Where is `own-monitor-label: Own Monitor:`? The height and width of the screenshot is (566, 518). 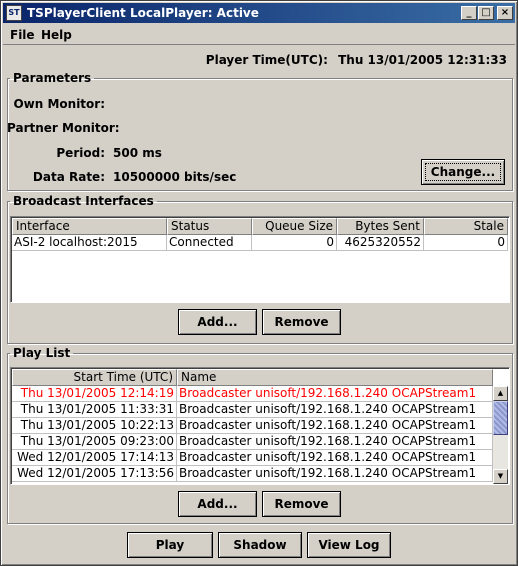 own-monitor-label: Own Monitor: is located at coordinates (59, 104).